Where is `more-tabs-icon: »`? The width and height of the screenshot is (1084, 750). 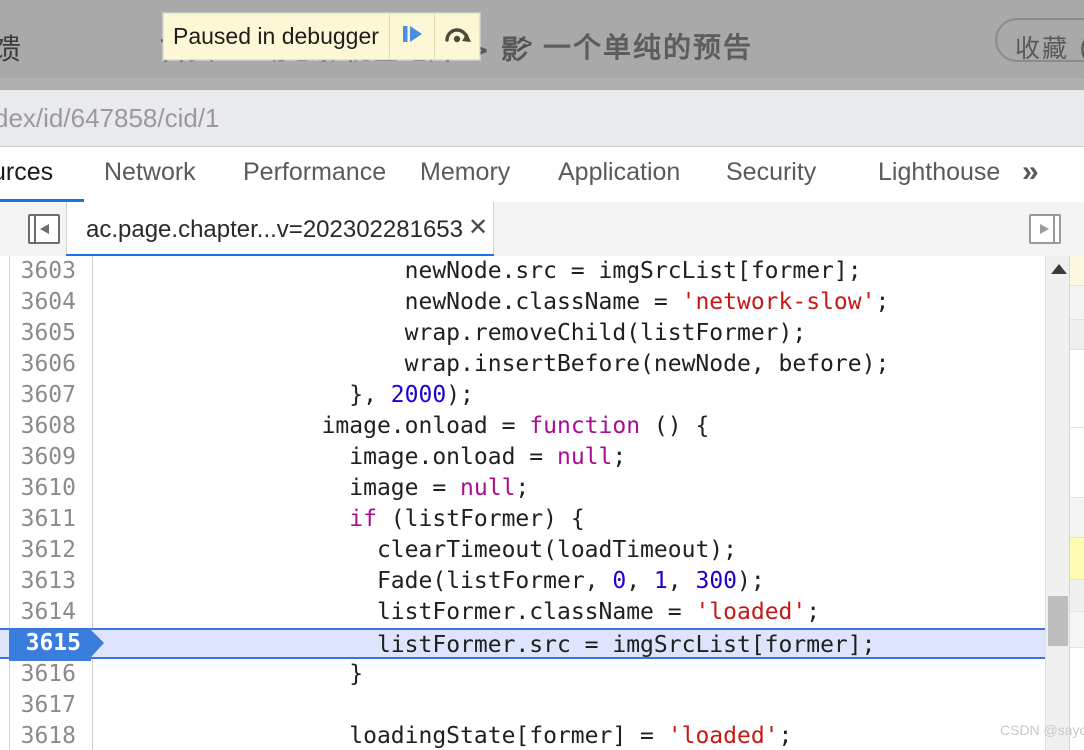
more-tabs-icon: » is located at coordinates (1030, 172).